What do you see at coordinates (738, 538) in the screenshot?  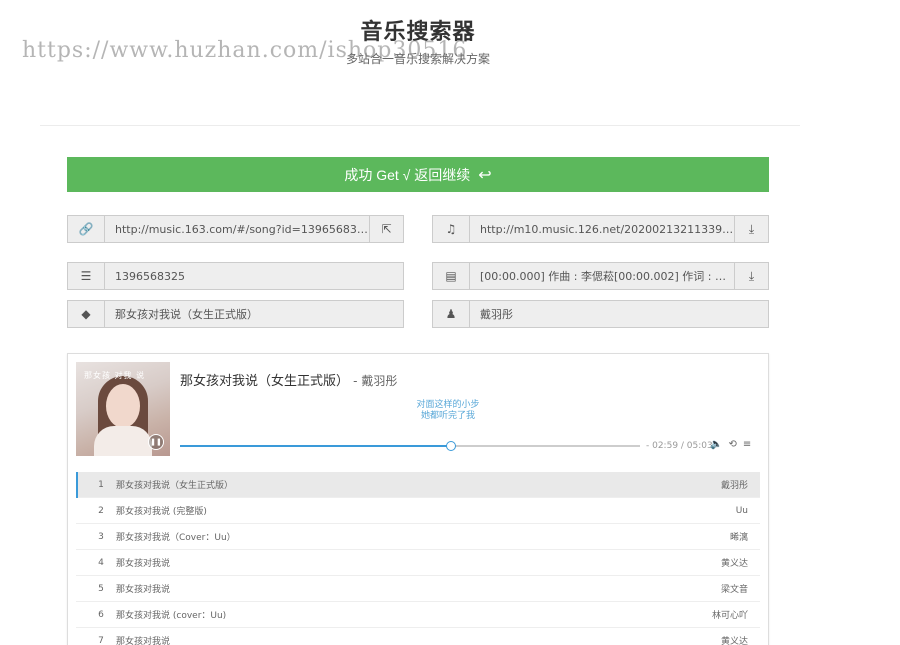 I see `row-artist: 晞漓` at bounding box center [738, 538].